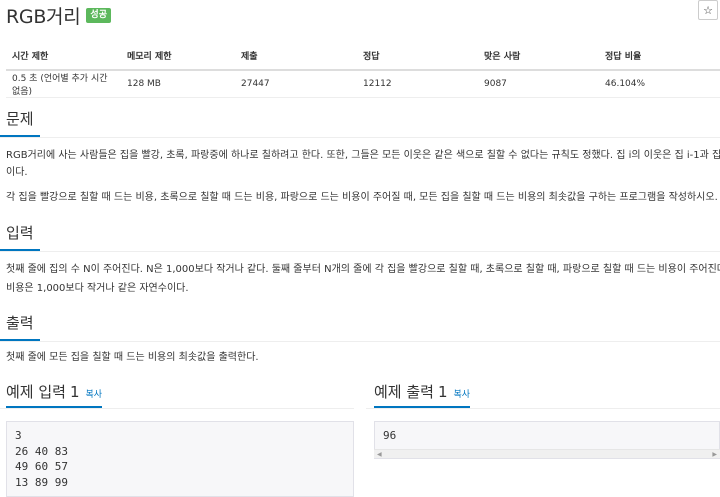 This screenshot has height=497, width=720. Describe the element at coordinates (20, 122) in the screenshot. I see `problem-heading: 문제` at that location.